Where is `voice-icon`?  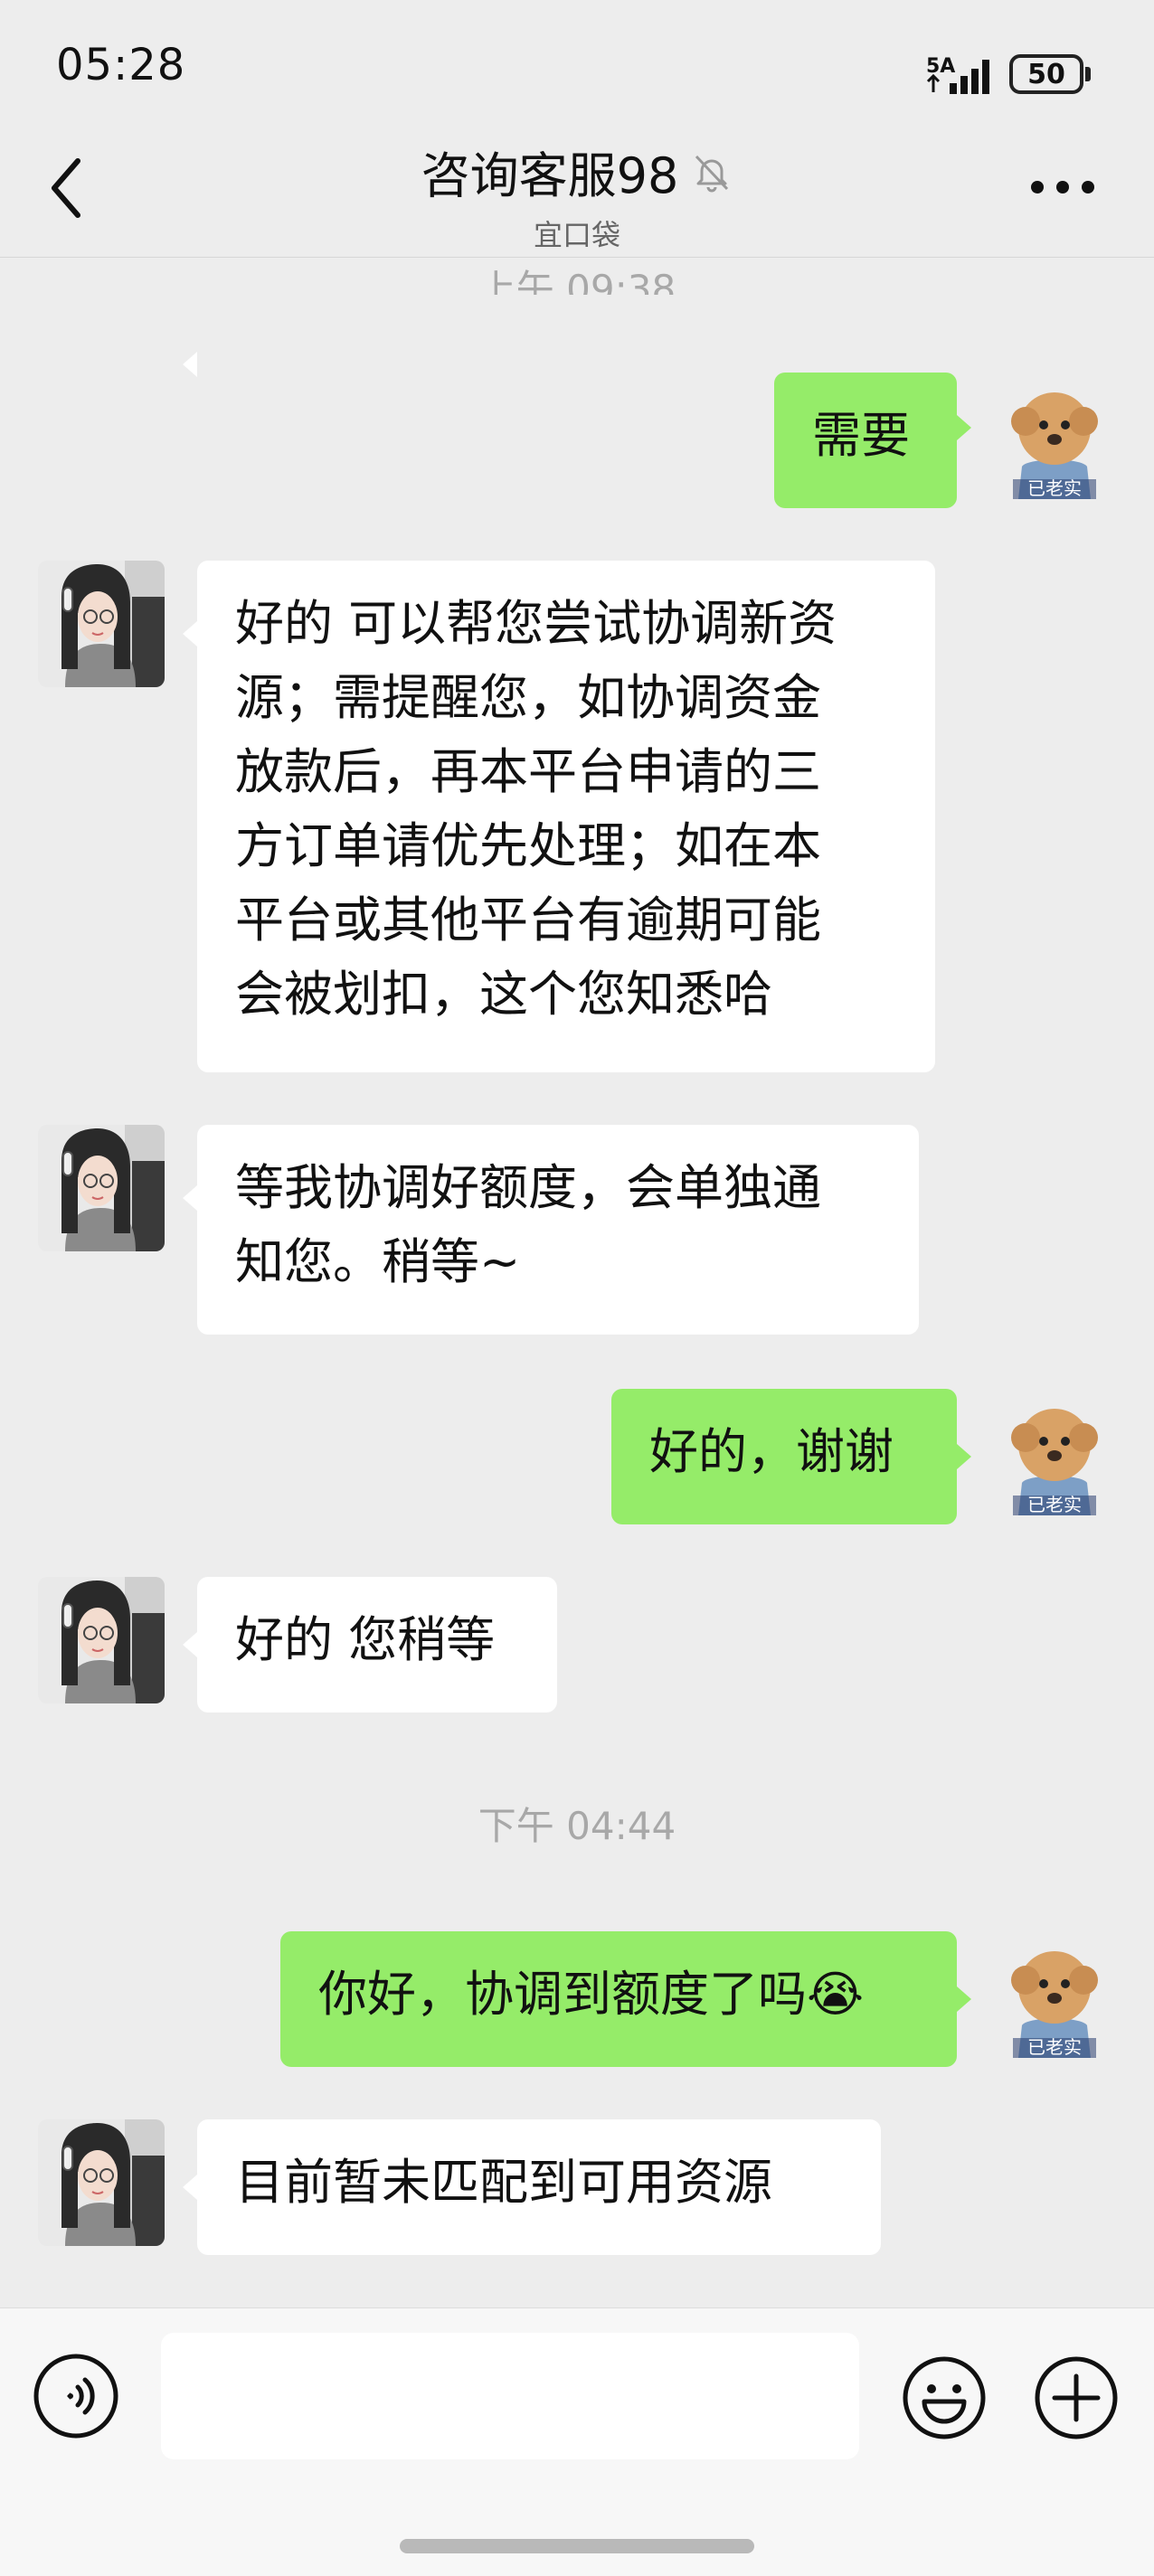 voice-icon is located at coordinates (75, 2396).